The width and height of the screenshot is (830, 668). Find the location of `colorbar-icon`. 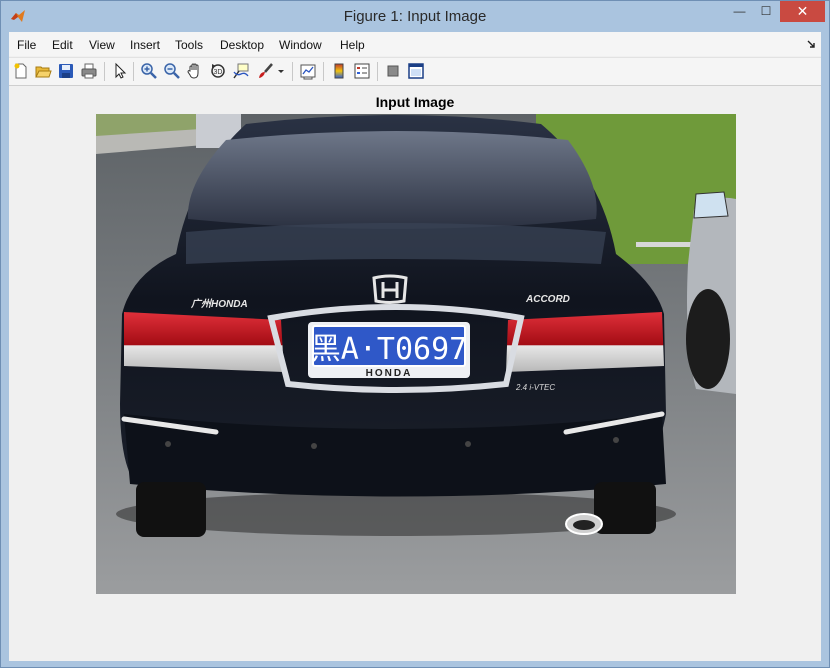

colorbar-icon is located at coordinates (339, 71).